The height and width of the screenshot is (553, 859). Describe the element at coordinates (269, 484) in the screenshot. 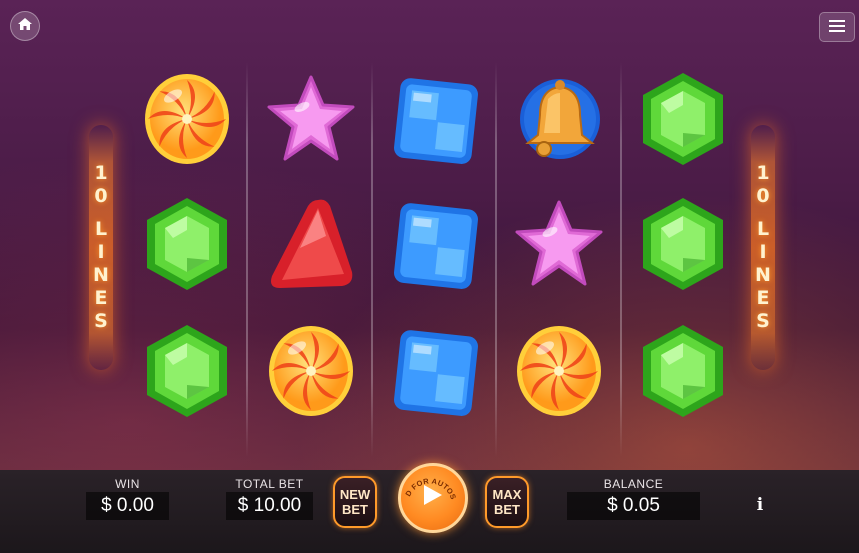

I see `total-bet-label: TOTAL BET` at that location.